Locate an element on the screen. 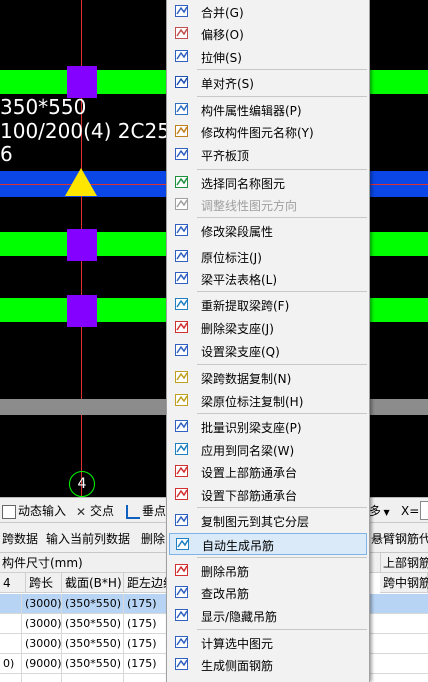 The height and width of the screenshot is (682, 428). menu-item: 修改梁段属性 is located at coordinates (268, 231).